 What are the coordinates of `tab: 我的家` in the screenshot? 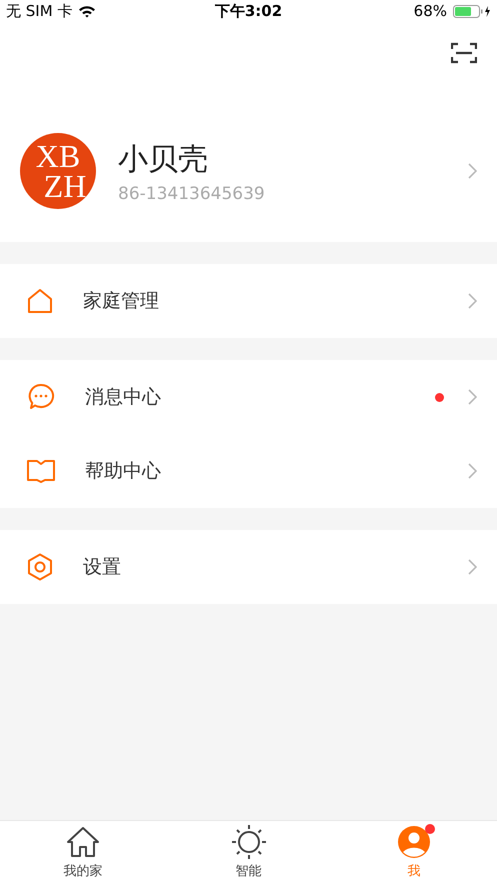 It's located at (83, 852).